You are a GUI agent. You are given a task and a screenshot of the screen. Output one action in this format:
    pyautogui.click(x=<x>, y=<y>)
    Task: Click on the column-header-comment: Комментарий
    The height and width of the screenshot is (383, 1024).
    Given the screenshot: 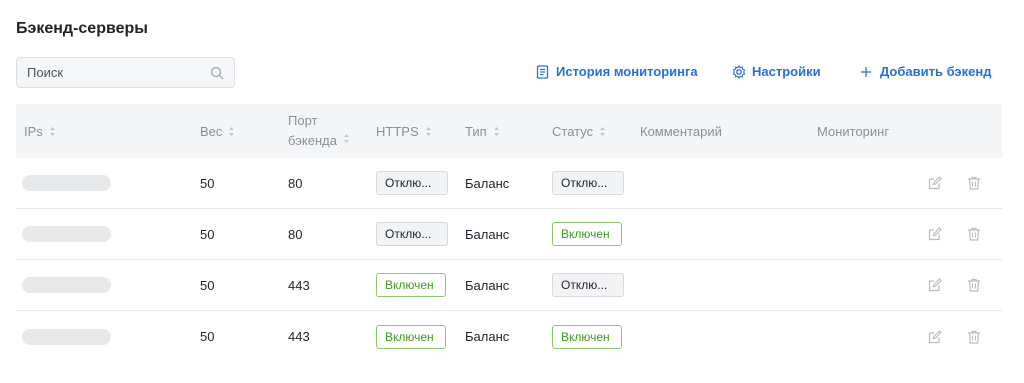 What is the action you would take?
    pyautogui.click(x=681, y=131)
    